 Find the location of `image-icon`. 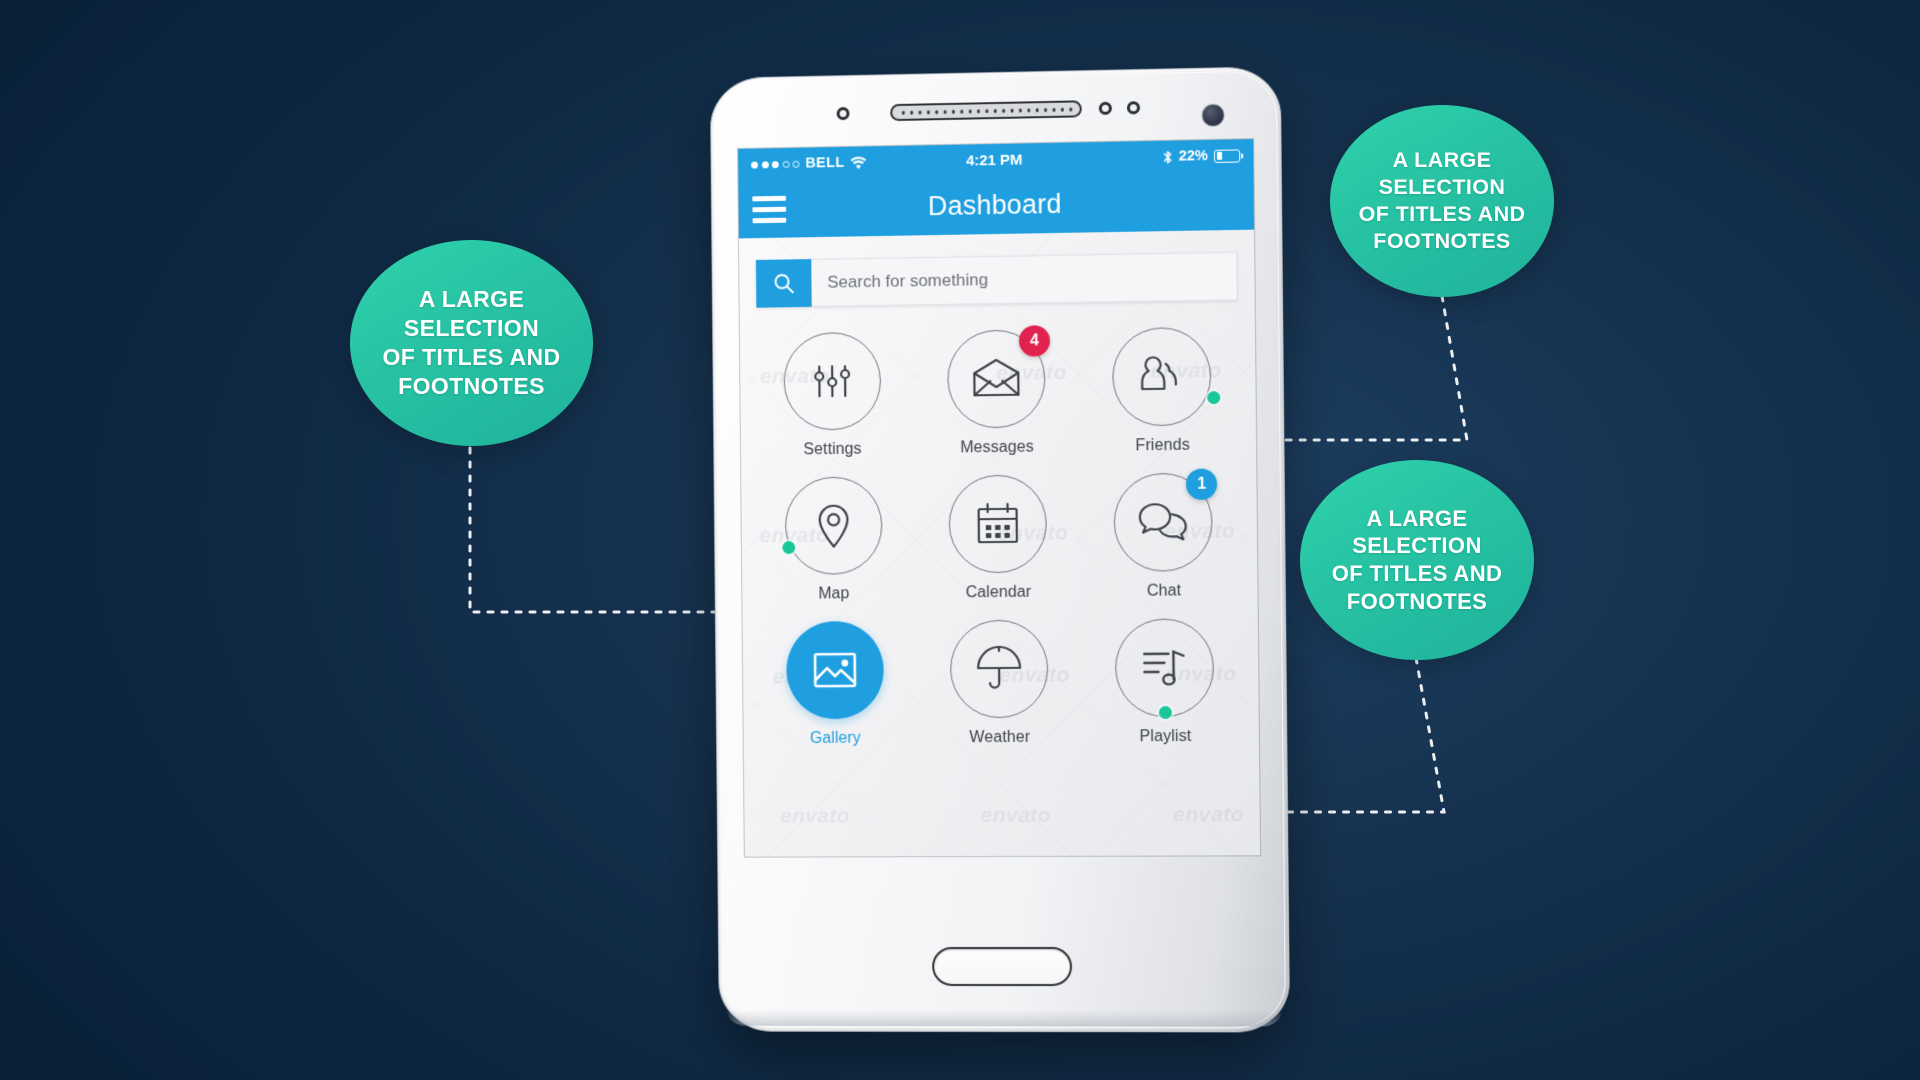

image-icon is located at coordinates (835, 670).